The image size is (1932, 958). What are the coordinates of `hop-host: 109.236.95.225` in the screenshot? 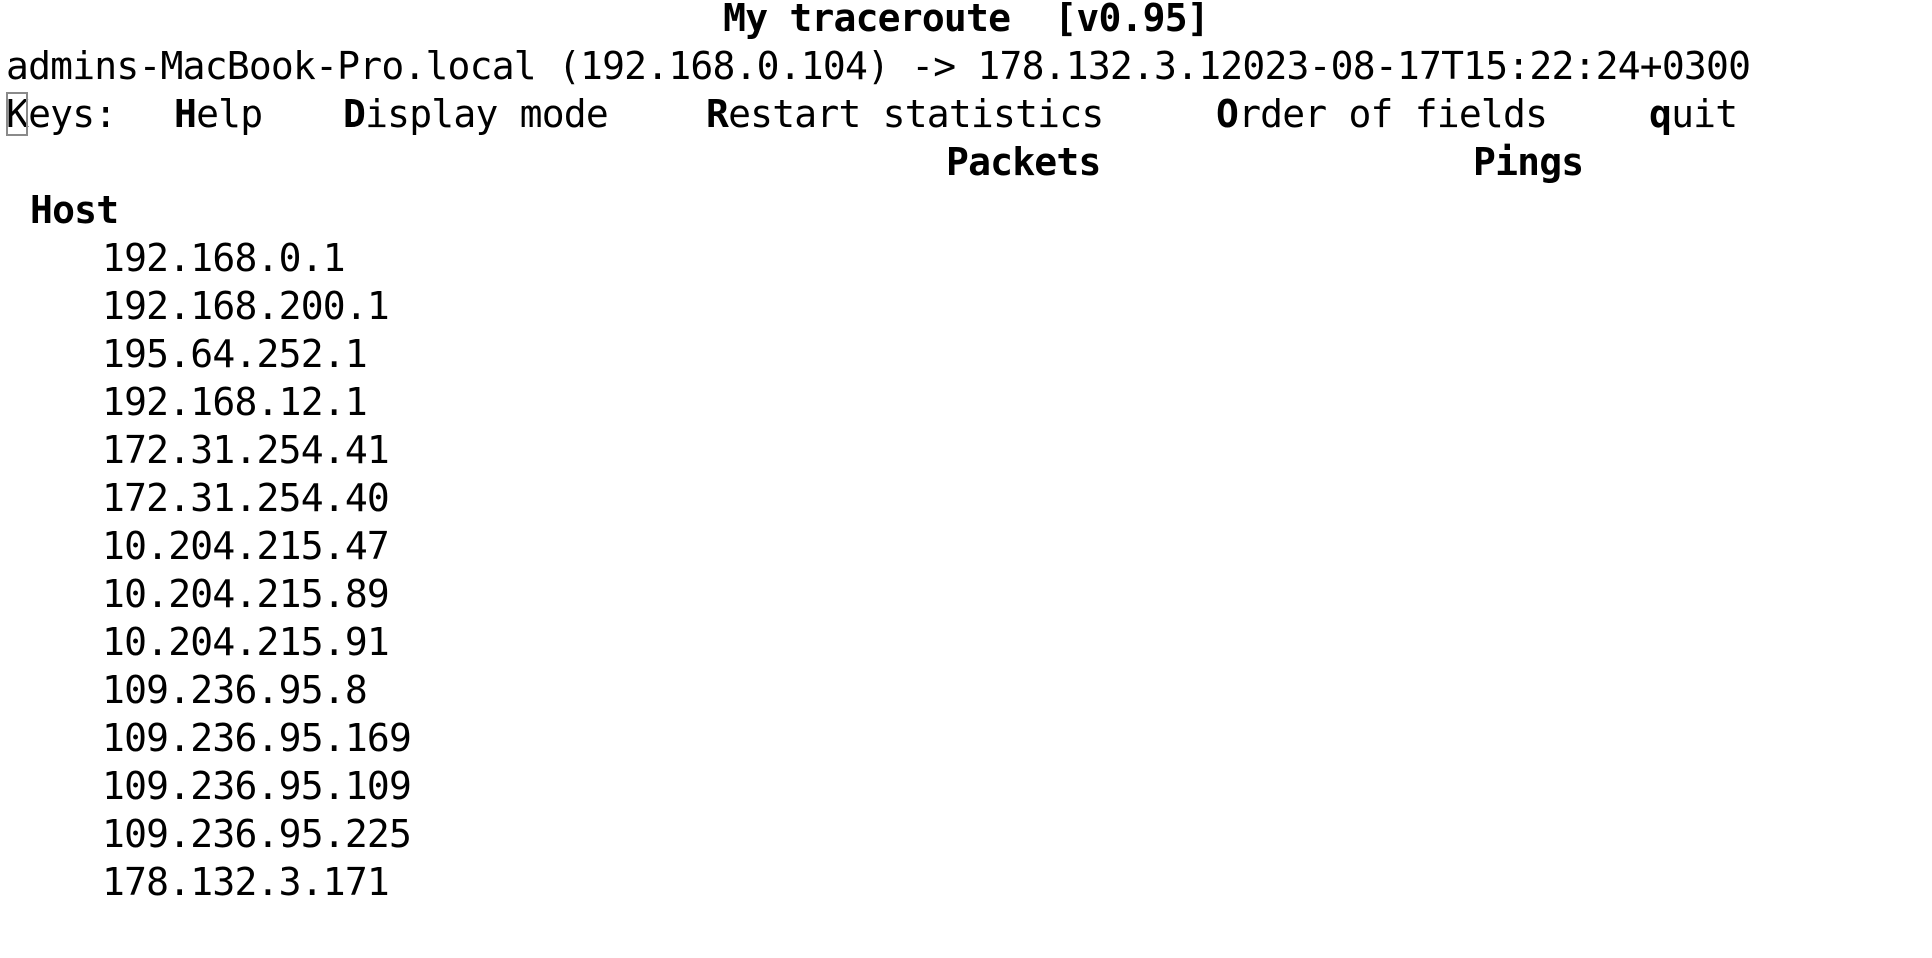 It's located at (257, 834).